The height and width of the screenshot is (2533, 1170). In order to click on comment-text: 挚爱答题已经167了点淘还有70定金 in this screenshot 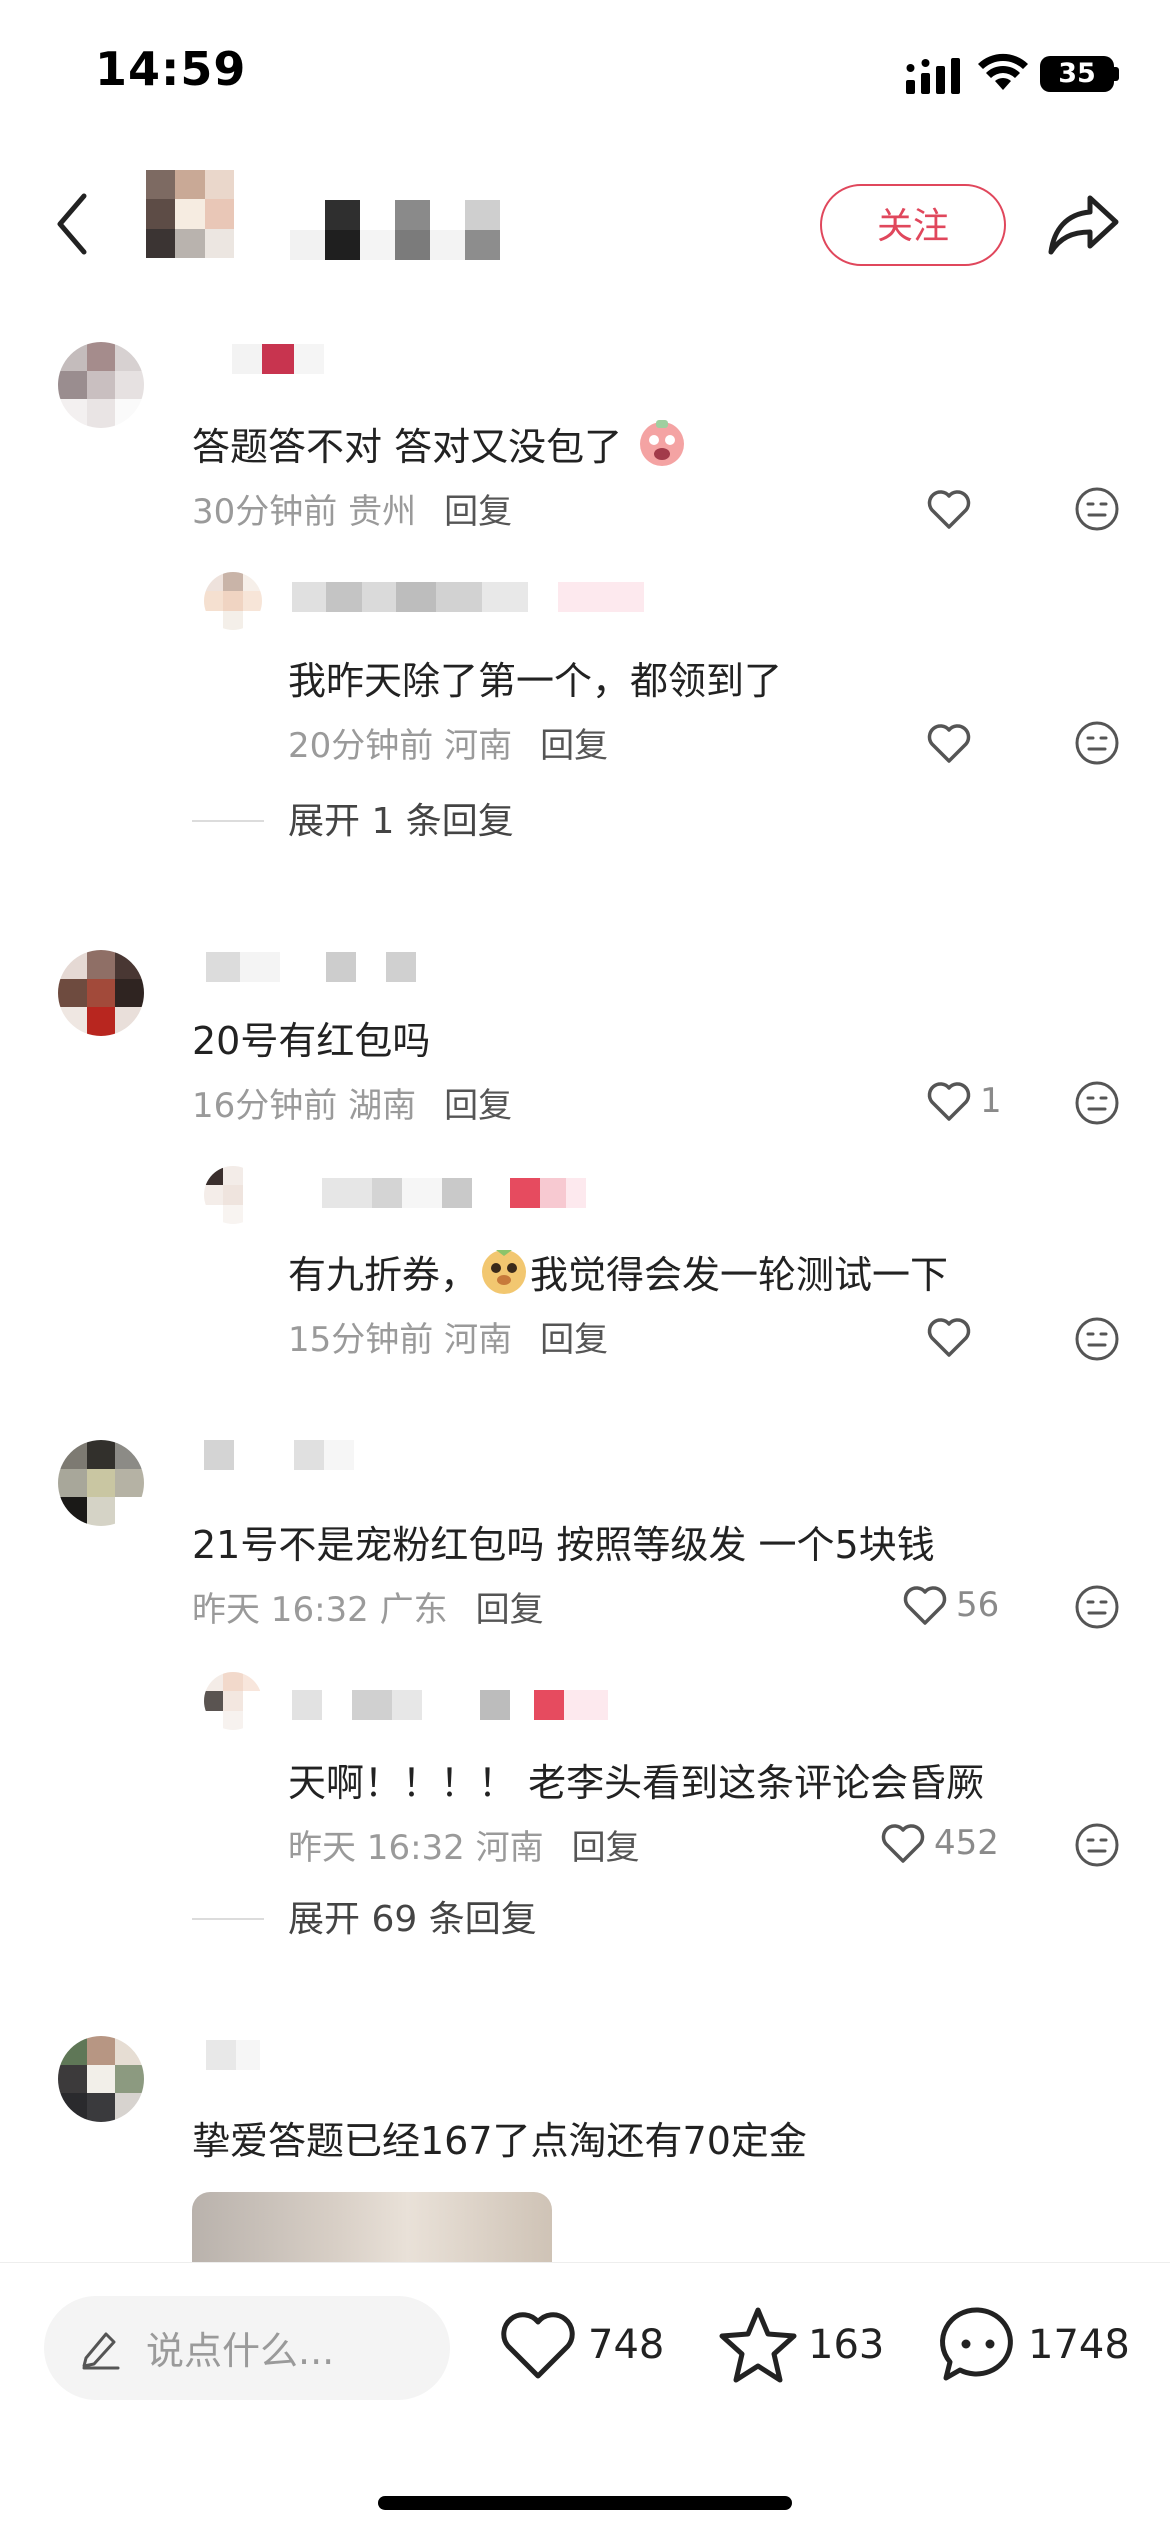, I will do `click(499, 2141)`.